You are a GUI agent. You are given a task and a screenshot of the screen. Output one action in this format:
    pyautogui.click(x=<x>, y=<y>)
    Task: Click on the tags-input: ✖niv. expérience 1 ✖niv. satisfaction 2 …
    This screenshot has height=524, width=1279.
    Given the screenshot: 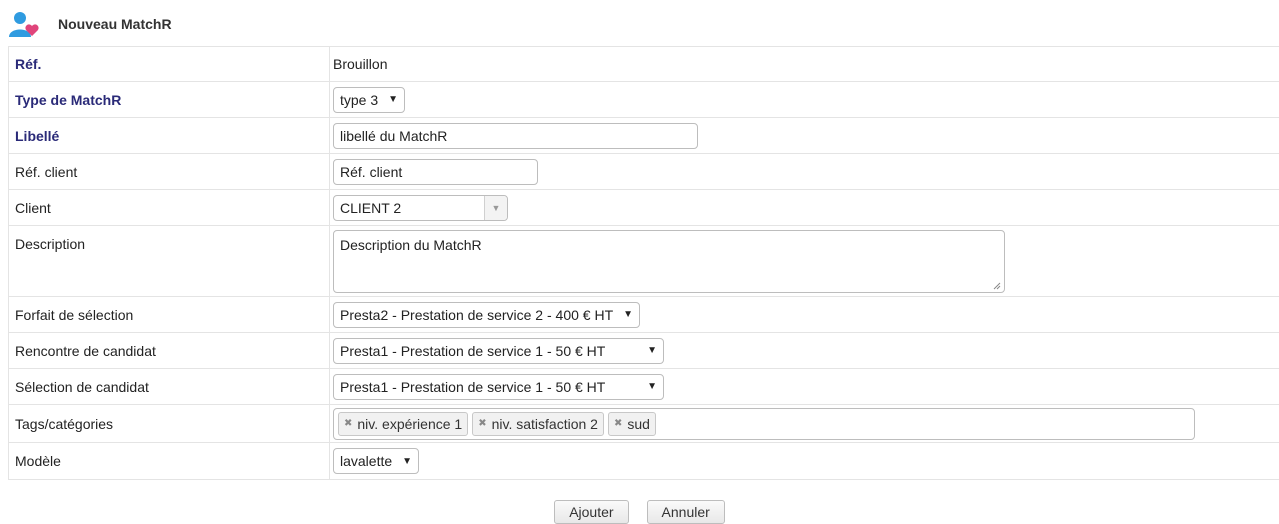 What is the action you would take?
    pyautogui.click(x=764, y=424)
    